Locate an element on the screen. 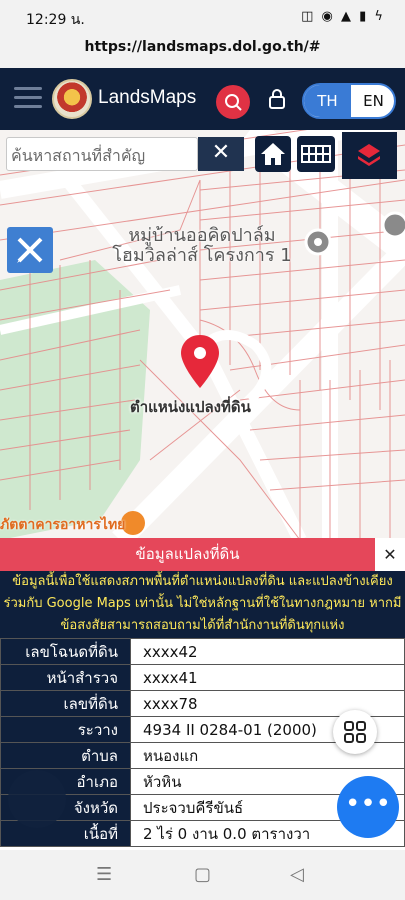  search-icon is located at coordinates (233, 102).